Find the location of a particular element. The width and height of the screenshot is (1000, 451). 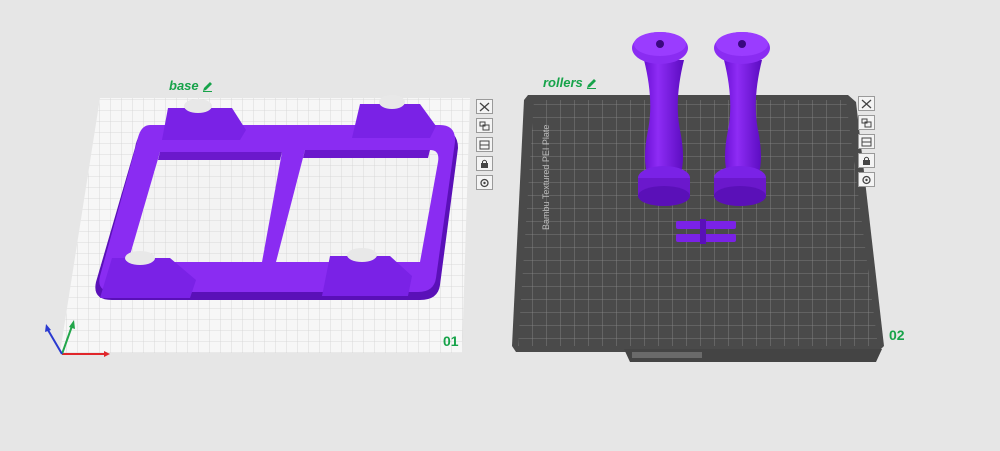

plate-2-name: rollers is located at coordinates (570, 82).